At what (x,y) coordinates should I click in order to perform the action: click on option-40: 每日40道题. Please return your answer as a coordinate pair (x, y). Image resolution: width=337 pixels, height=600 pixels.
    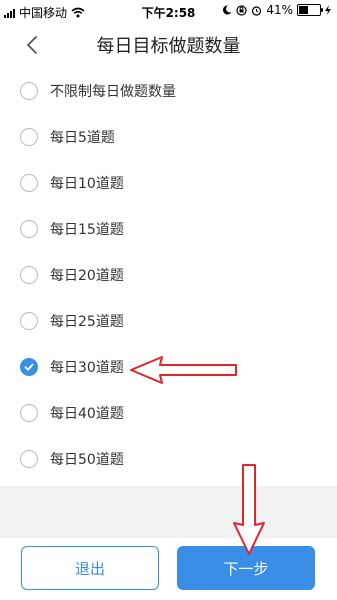
    Looking at the image, I should click on (168, 413).